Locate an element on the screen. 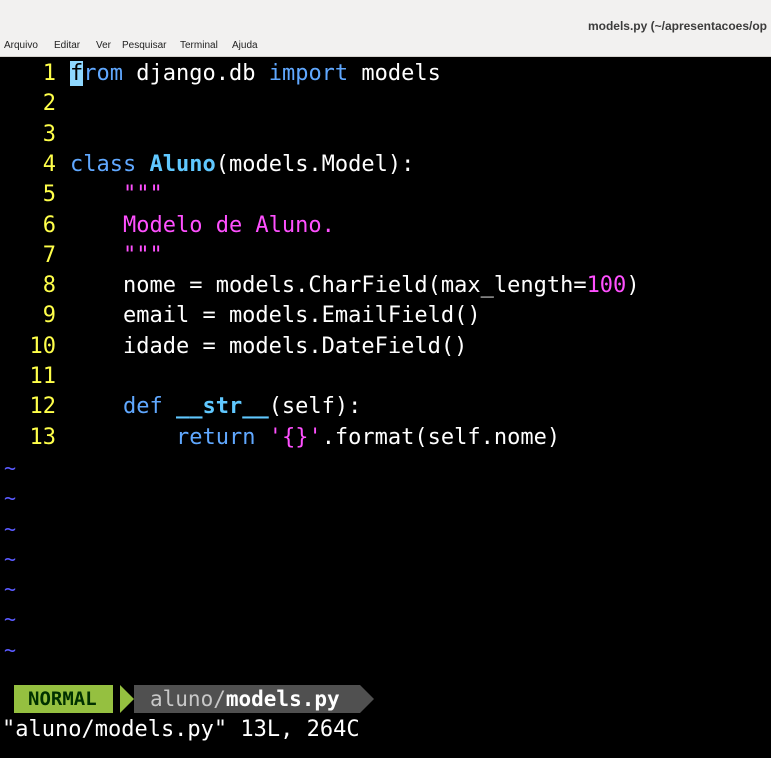  line-number: 8 is located at coordinates (49, 286).